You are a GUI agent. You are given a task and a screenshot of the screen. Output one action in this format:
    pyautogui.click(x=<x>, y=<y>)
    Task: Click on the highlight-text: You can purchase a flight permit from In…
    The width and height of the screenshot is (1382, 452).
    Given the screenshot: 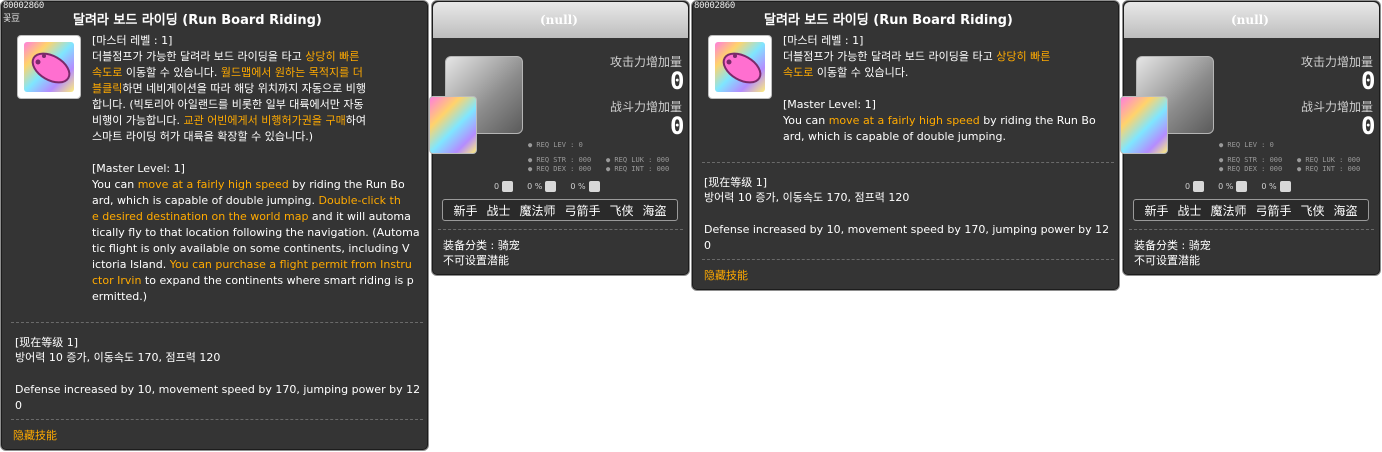 What is the action you would take?
    pyautogui.click(x=290, y=264)
    